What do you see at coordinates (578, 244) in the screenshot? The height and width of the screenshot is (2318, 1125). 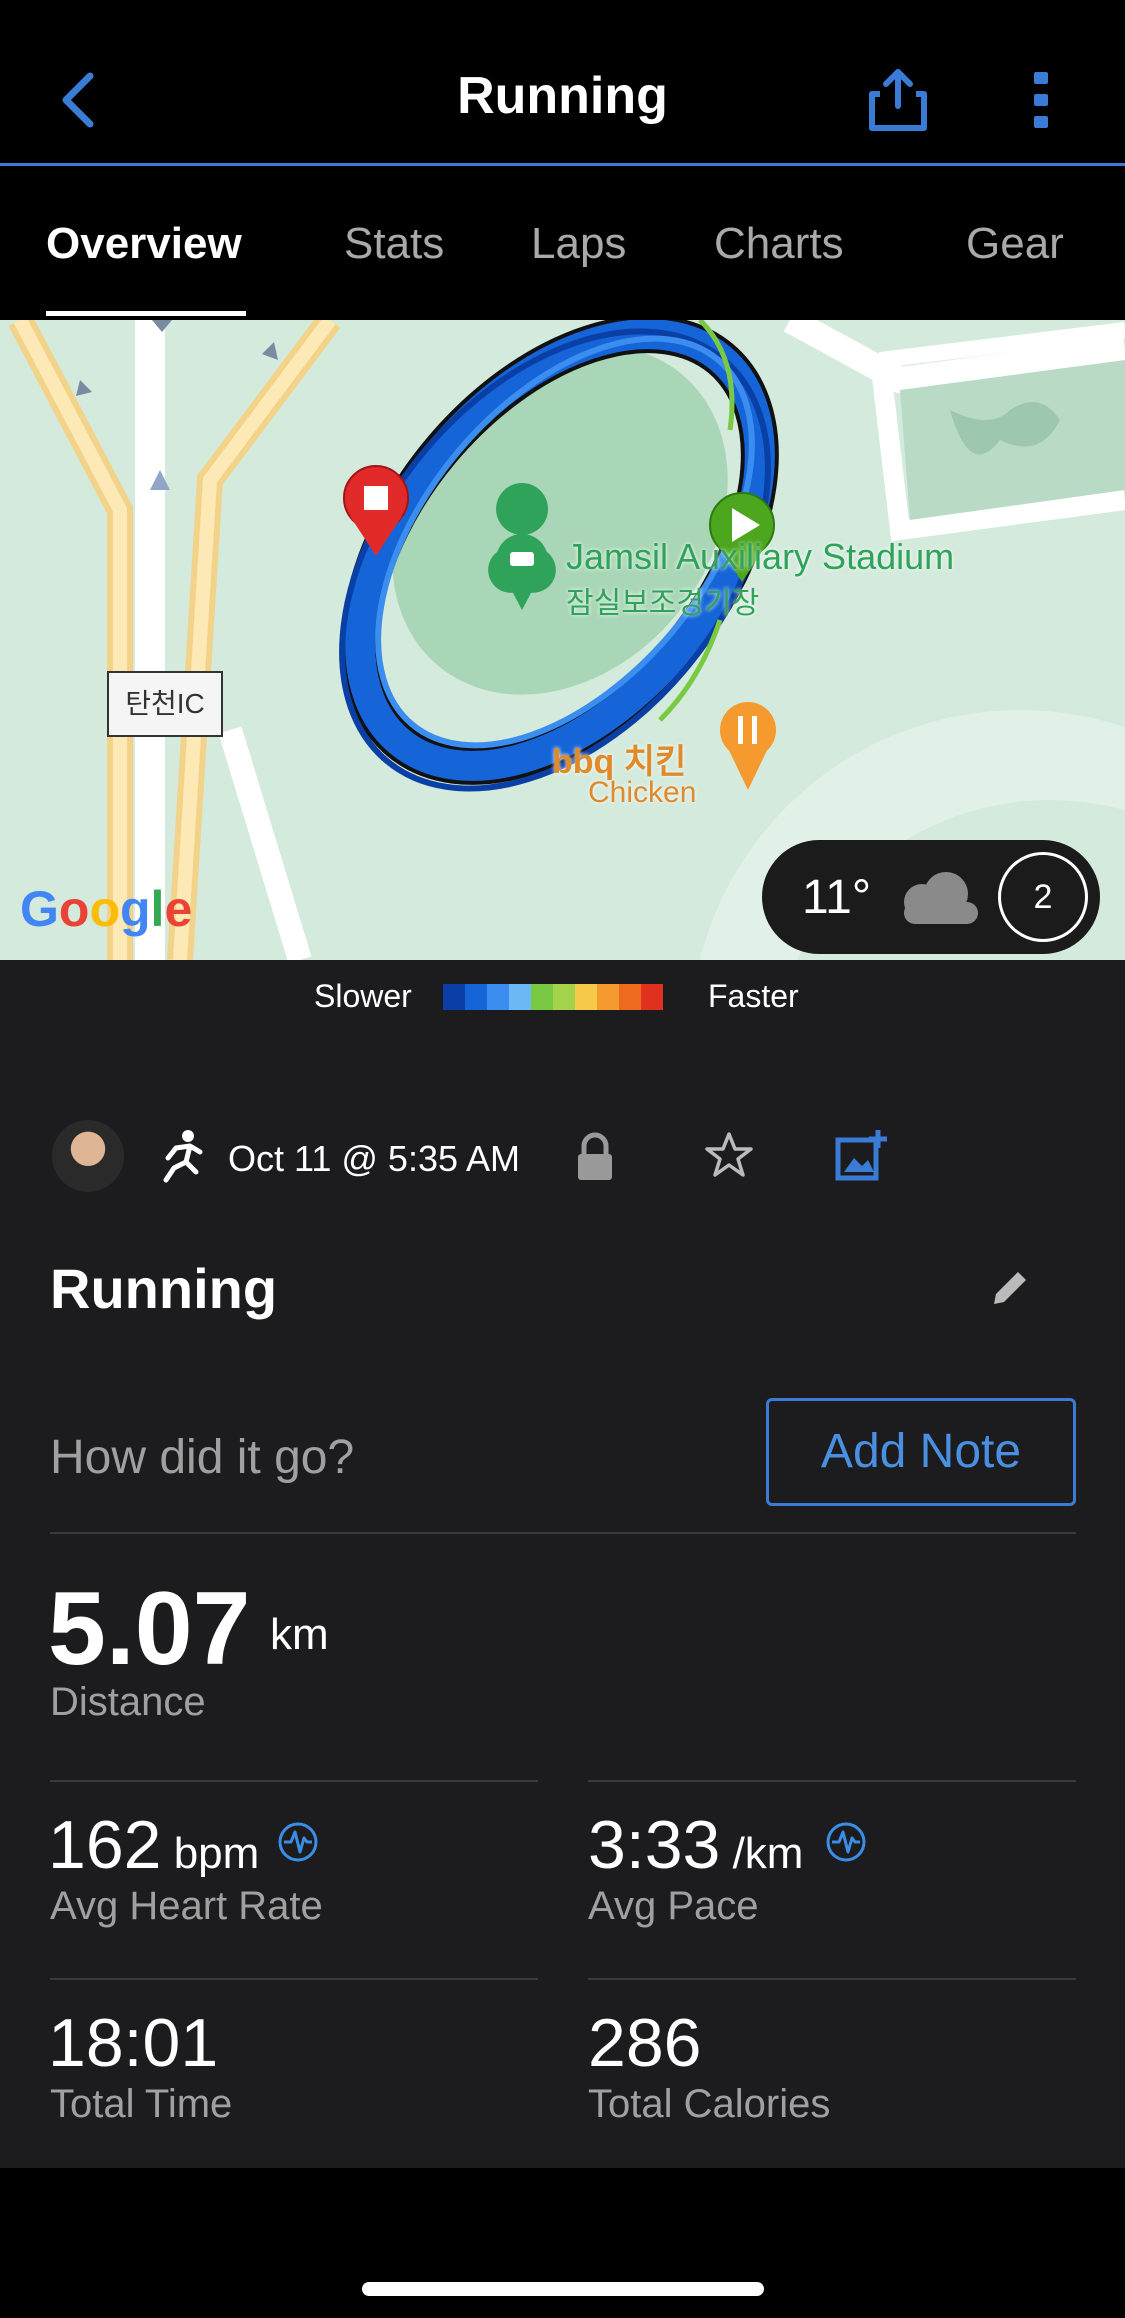 I see `tab-laps: Laps` at bounding box center [578, 244].